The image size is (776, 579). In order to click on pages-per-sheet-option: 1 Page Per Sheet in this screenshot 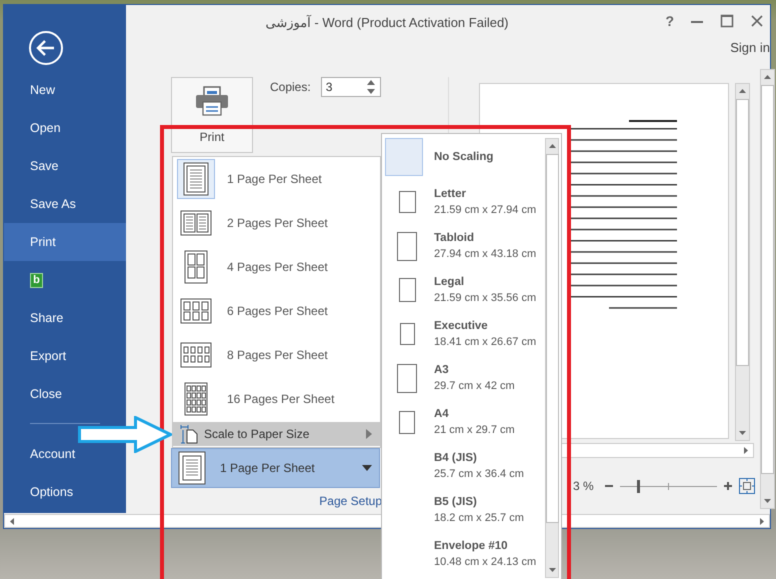, I will do `click(276, 179)`.